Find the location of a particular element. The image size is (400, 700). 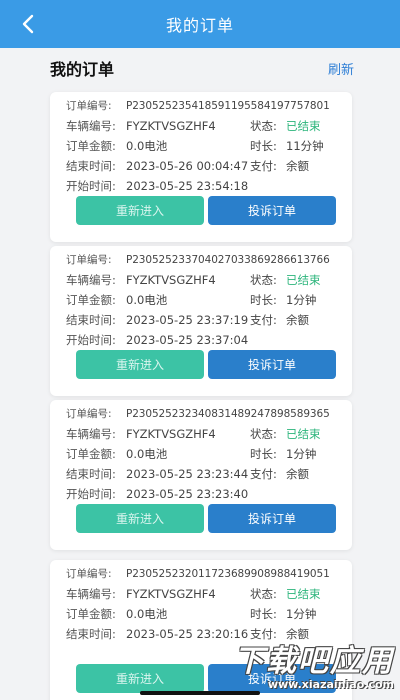

duration-value: 11分钟 is located at coordinates (305, 146).